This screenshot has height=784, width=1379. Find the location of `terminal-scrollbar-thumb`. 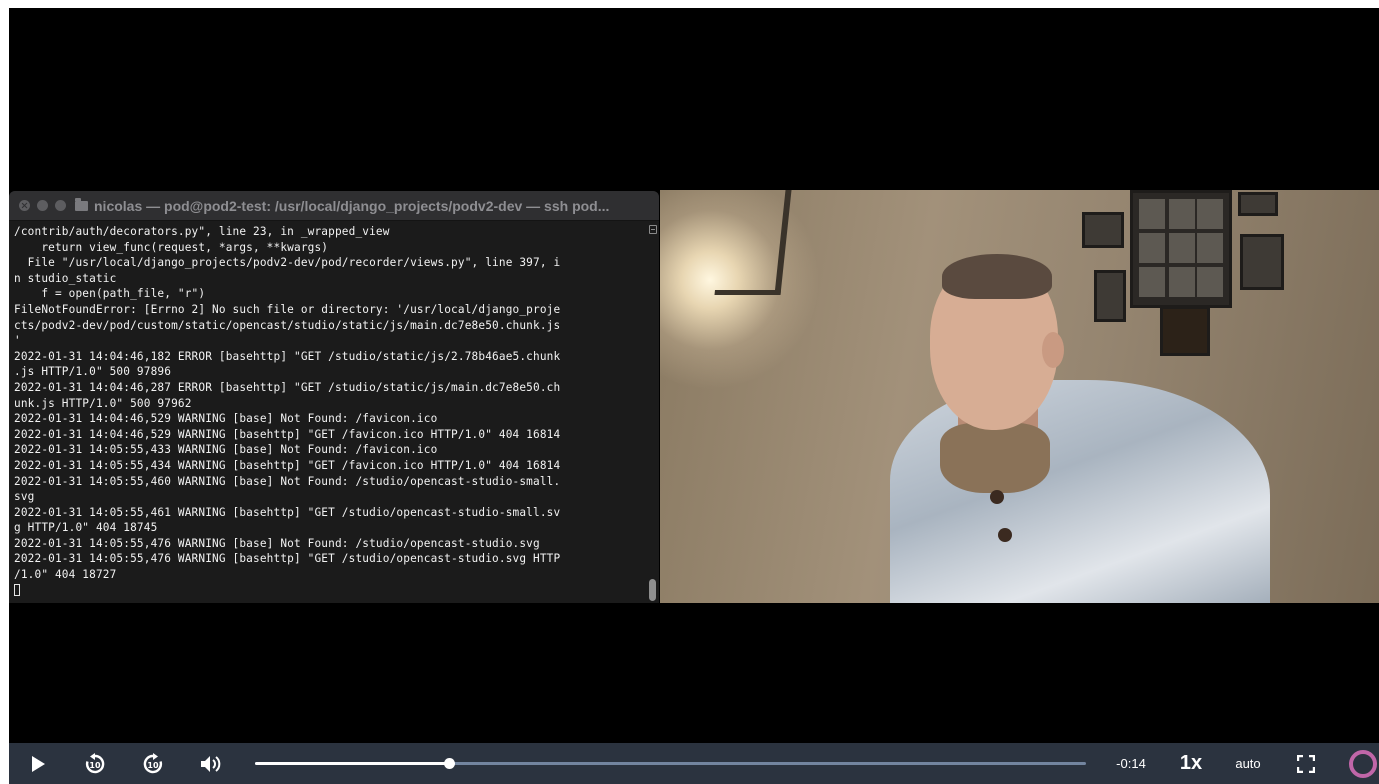

terminal-scrollbar-thumb is located at coordinates (652, 590).